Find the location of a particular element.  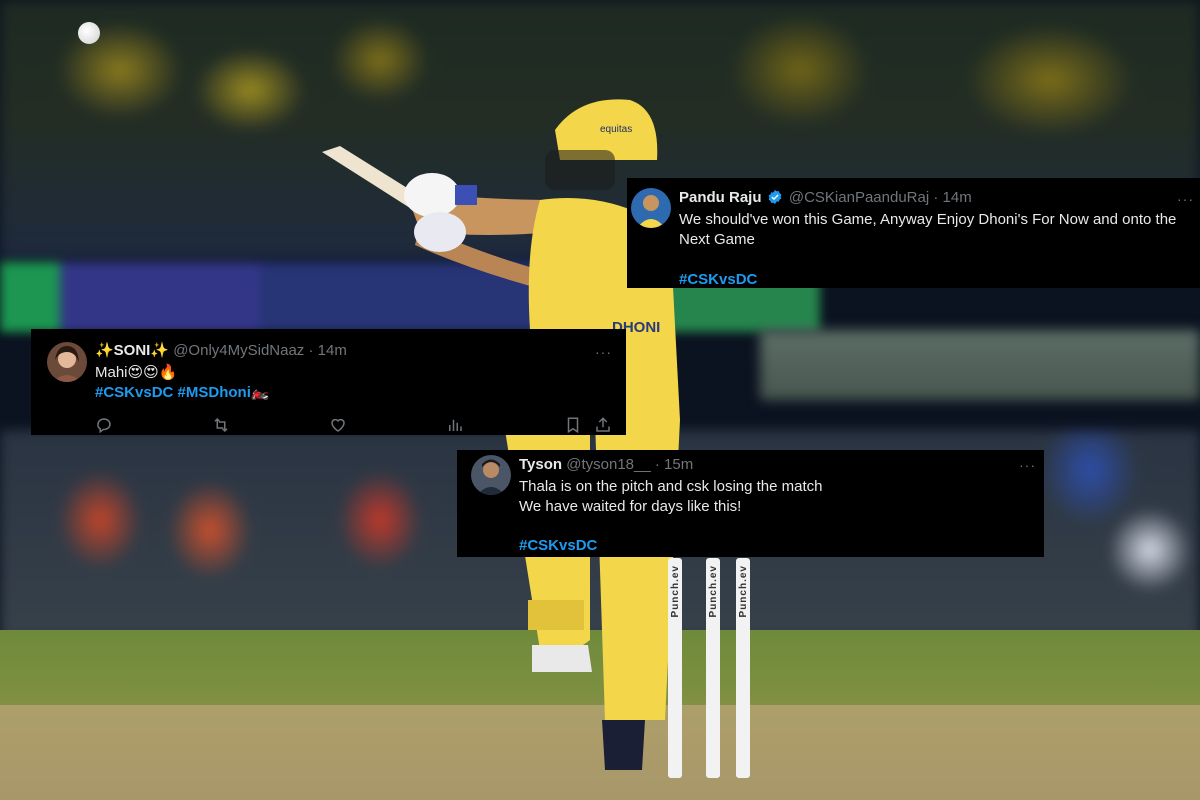

user-handle: @CSKianPaanduRaj is located at coordinates (859, 197).